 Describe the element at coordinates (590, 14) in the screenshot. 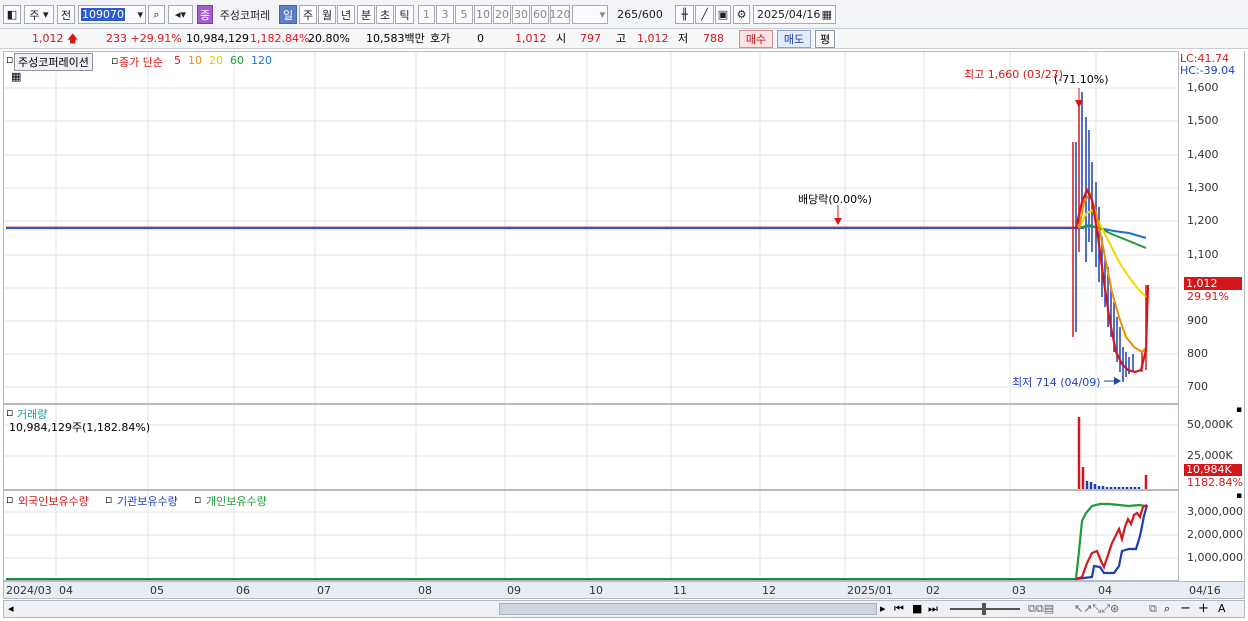

I see `custom-interval-select: ▾` at that location.